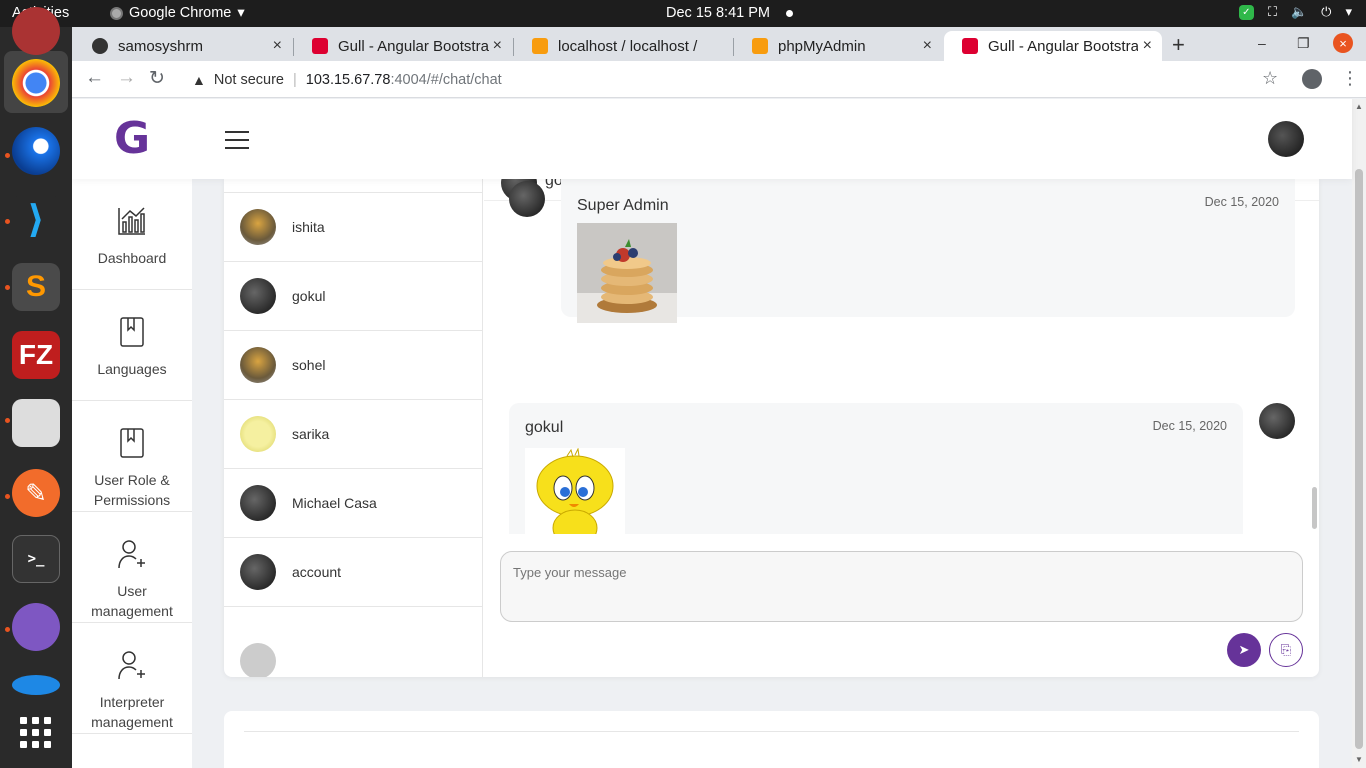  I want to click on security-label: Not secure, so click(249, 80).